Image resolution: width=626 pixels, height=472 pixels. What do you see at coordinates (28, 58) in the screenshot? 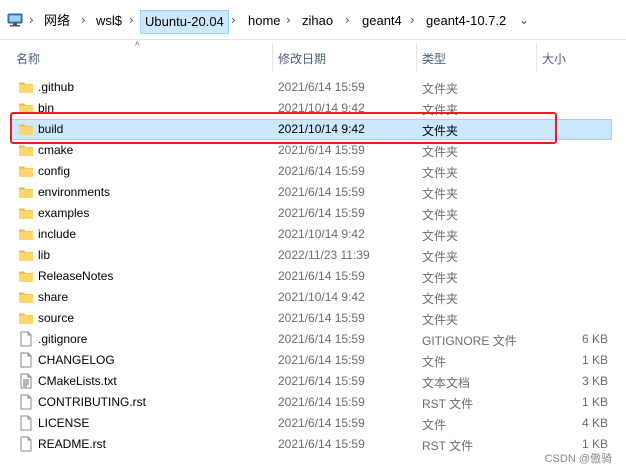
I see `column-name: 名称` at bounding box center [28, 58].